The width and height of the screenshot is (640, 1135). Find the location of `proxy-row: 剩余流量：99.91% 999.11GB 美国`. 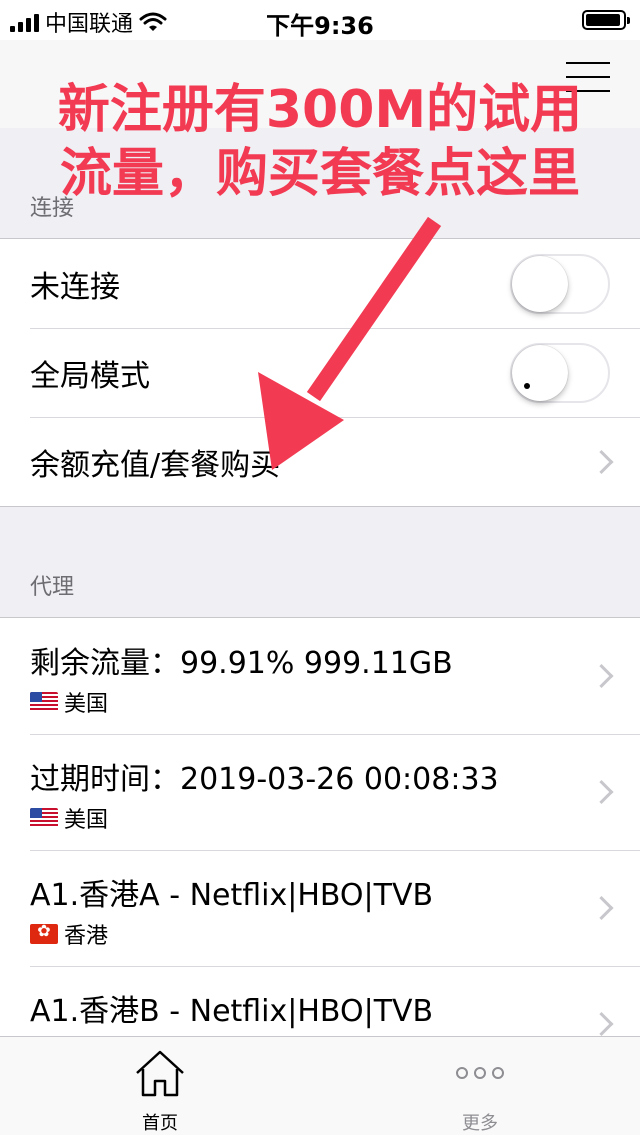

proxy-row: 剩余流量：99.91% 999.11GB 美国 is located at coordinates (320, 676).